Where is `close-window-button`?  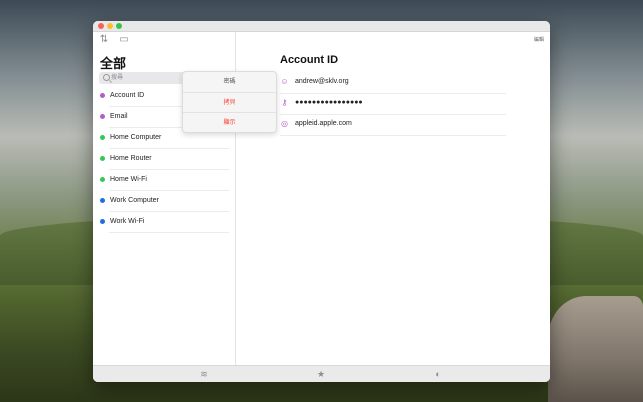
close-window-button is located at coordinates (101, 26).